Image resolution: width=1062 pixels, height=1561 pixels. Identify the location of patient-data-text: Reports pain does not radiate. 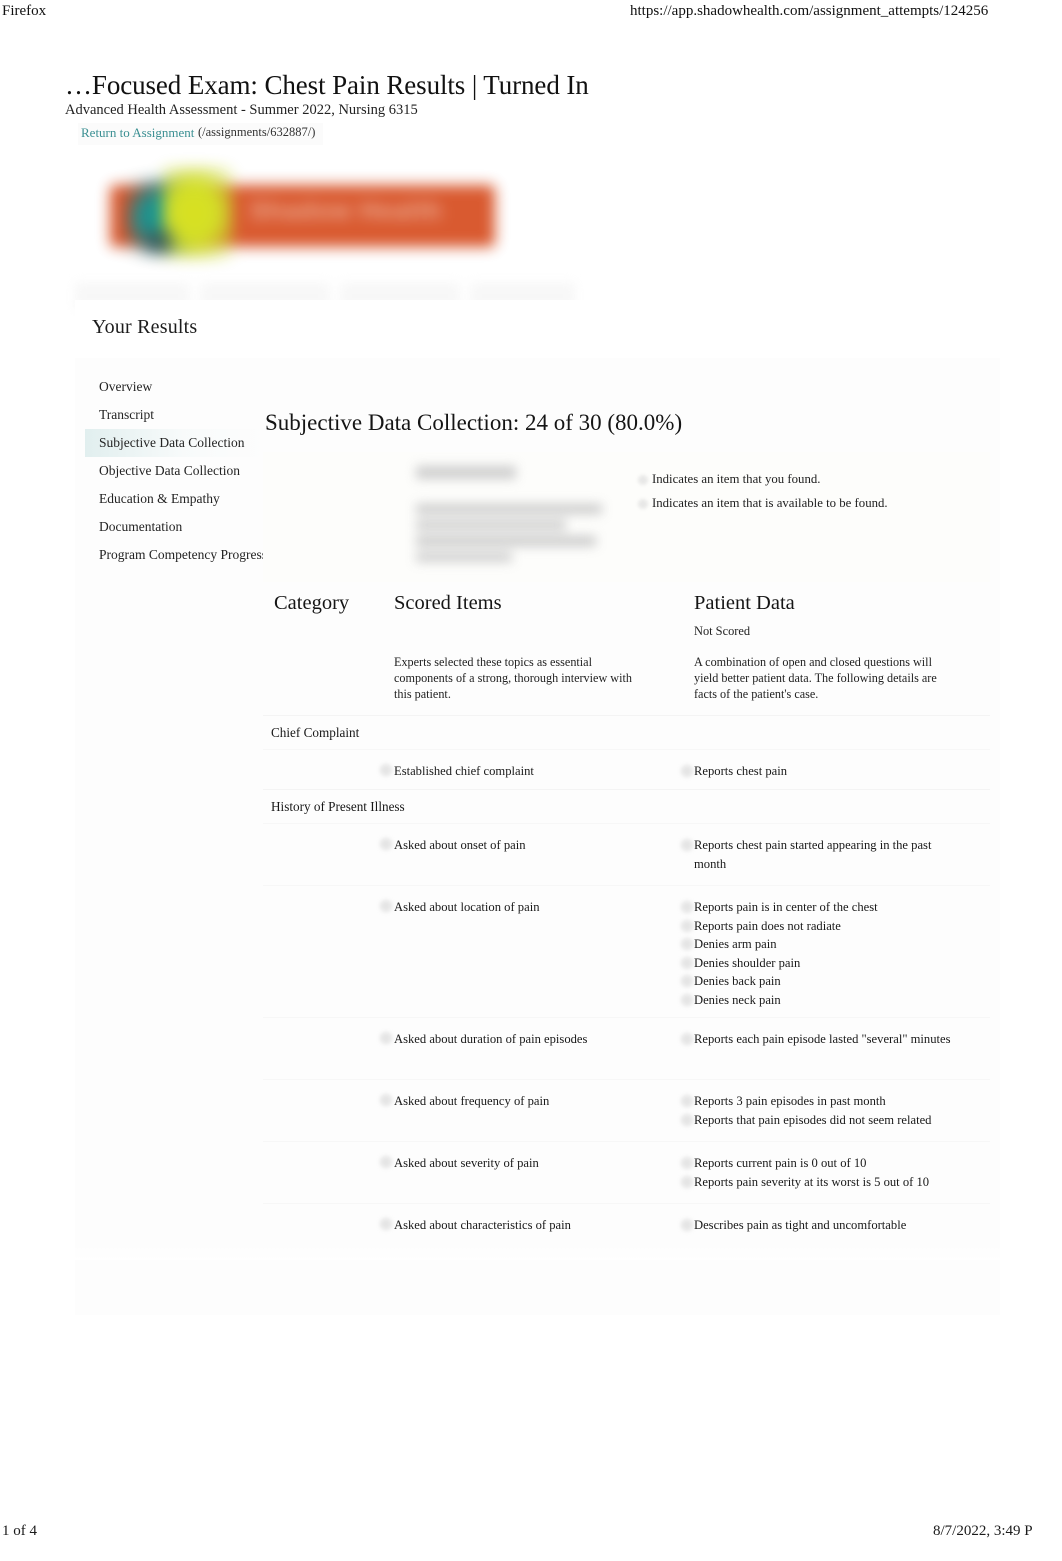
(767, 925).